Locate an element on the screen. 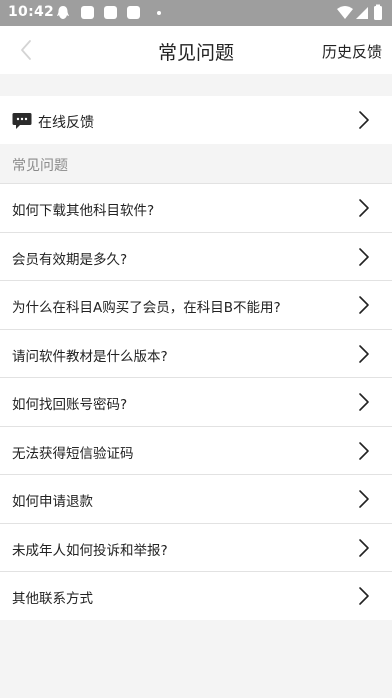  wifi-icon is located at coordinates (345, 12).